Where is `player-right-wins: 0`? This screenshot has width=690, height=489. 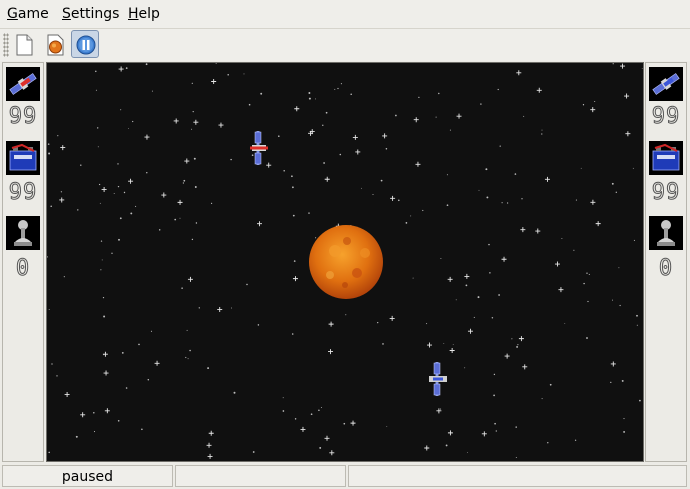
player-right-wins: 0 is located at coordinates (666, 269).